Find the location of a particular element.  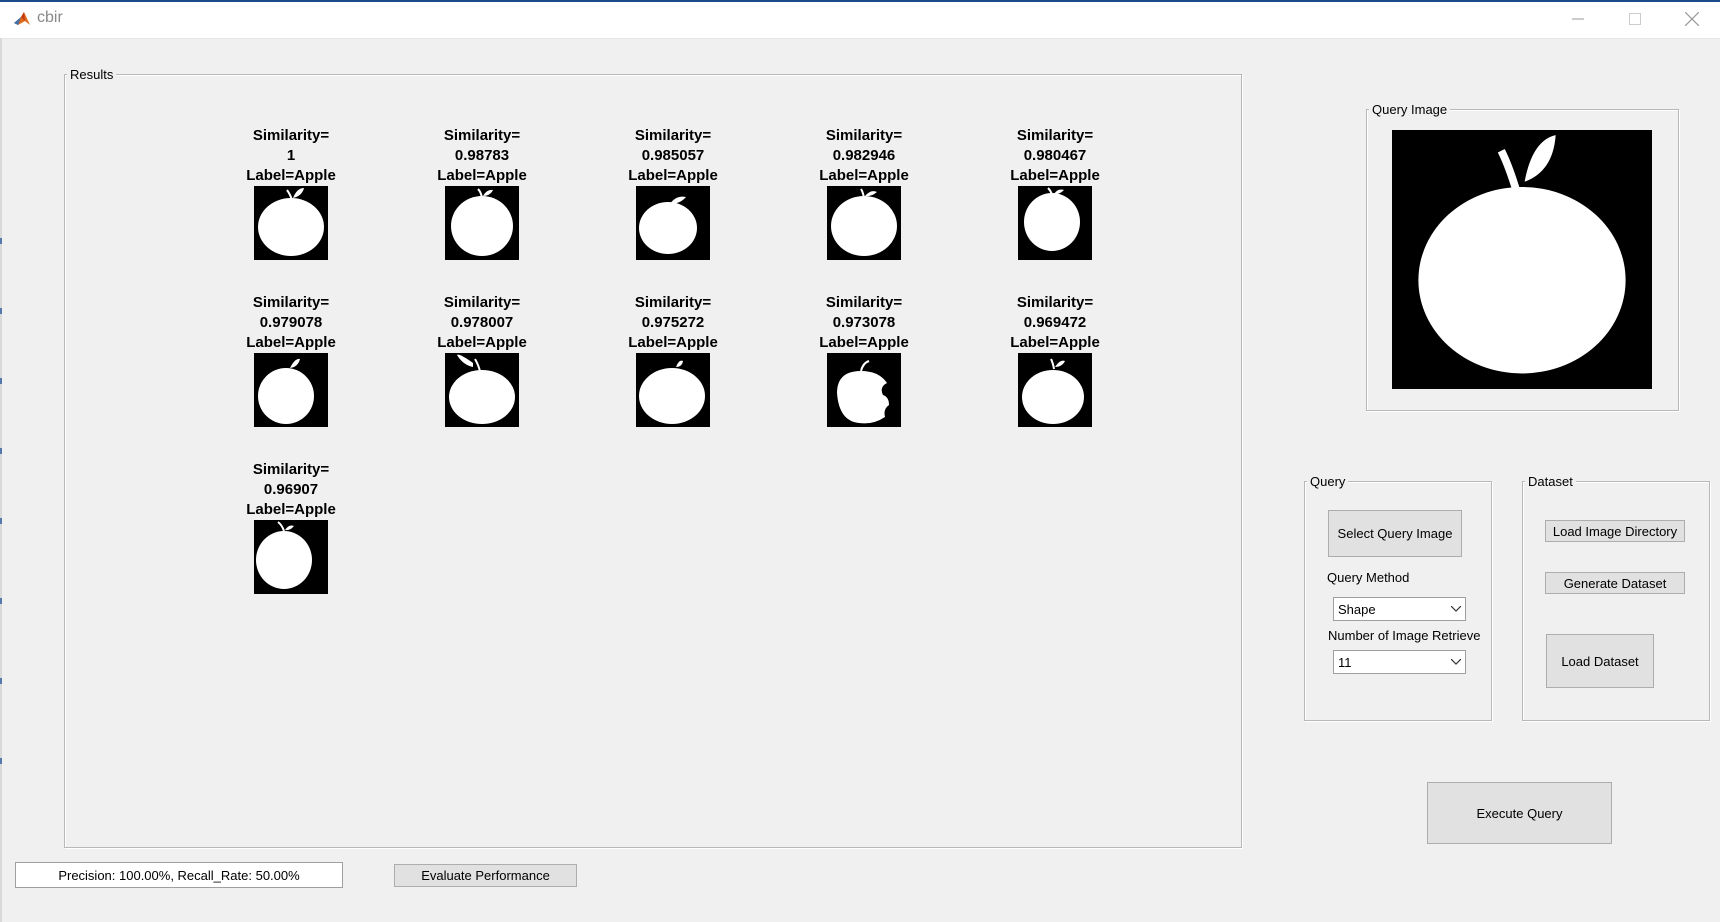

evaluate-performance-button: Evaluate Performance is located at coordinates (485, 875).